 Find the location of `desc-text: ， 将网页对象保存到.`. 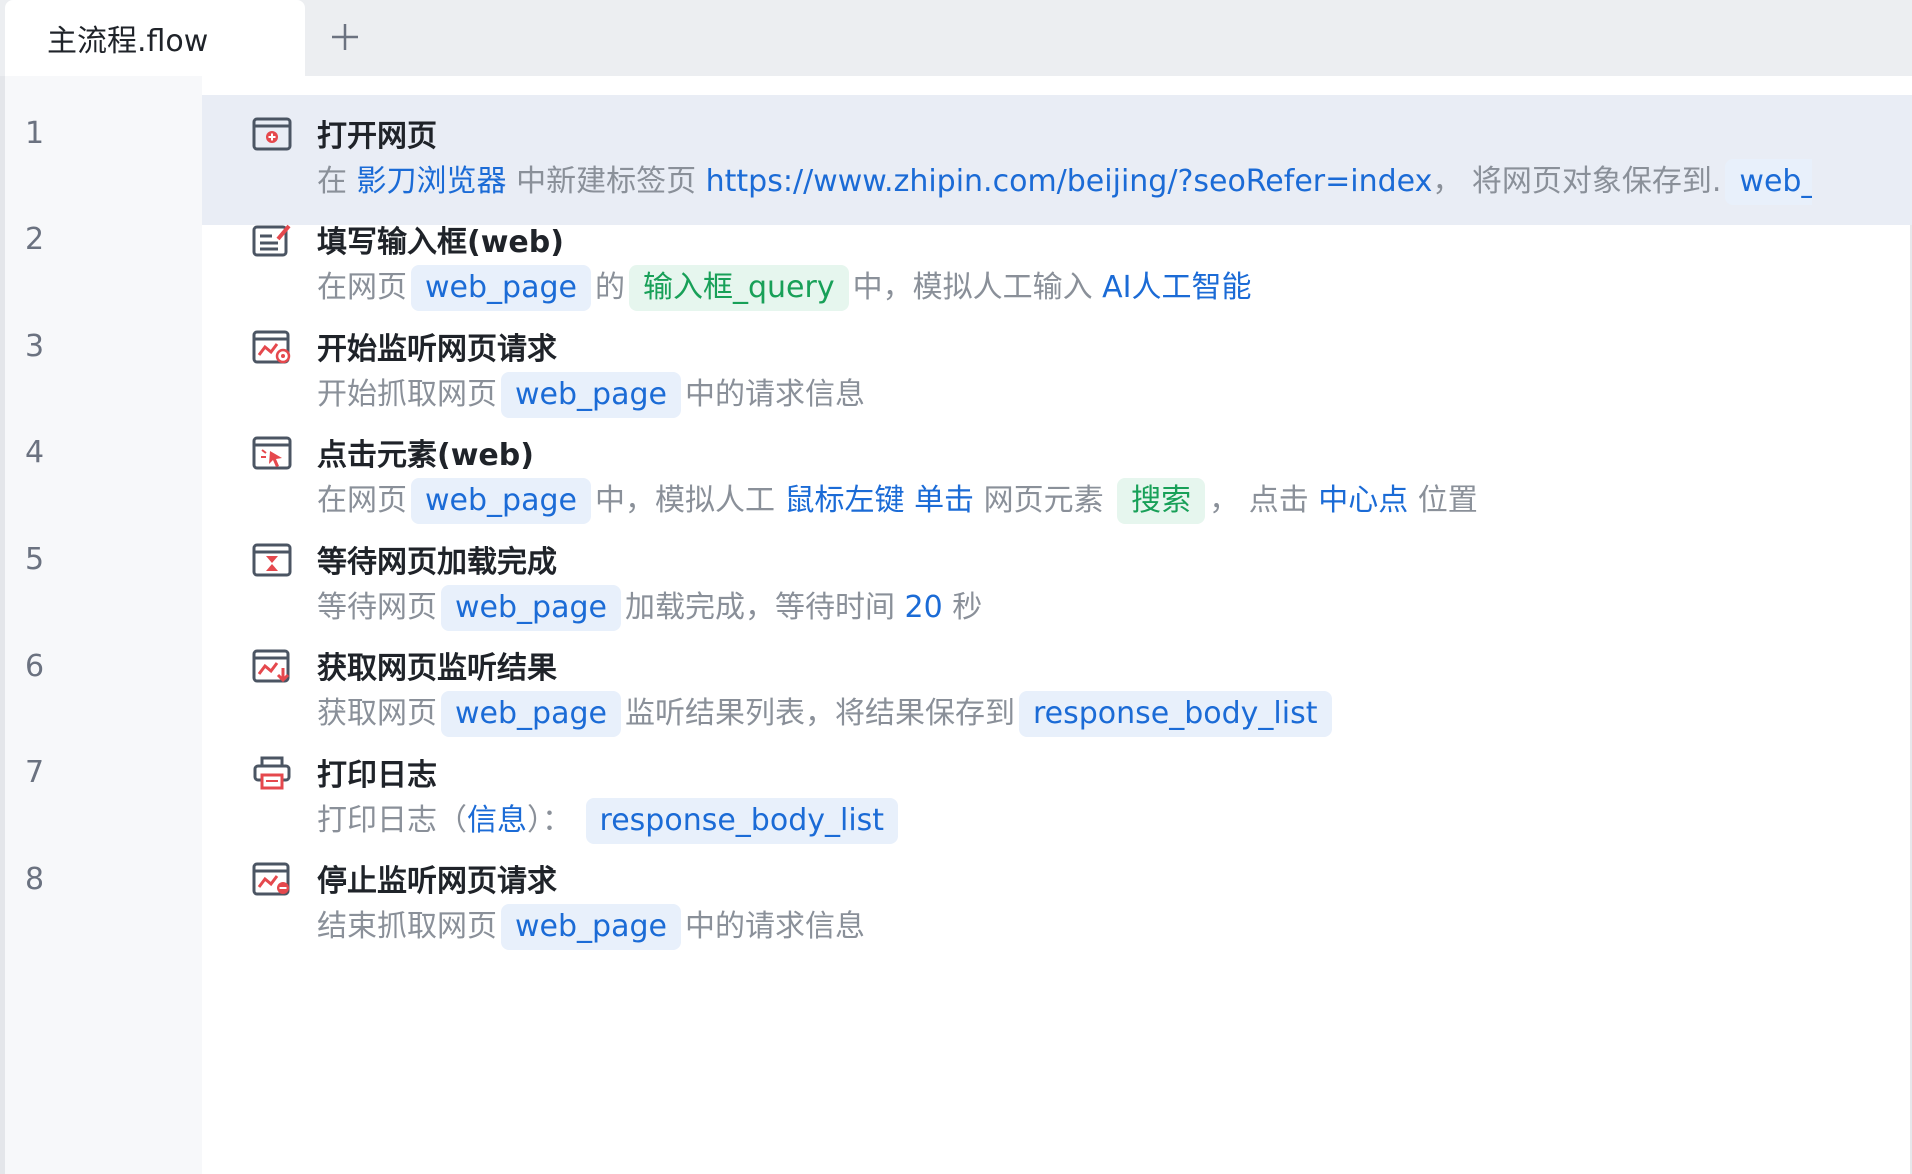

desc-text: ， 将网页对象保存到. is located at coordinates (1577, 181).